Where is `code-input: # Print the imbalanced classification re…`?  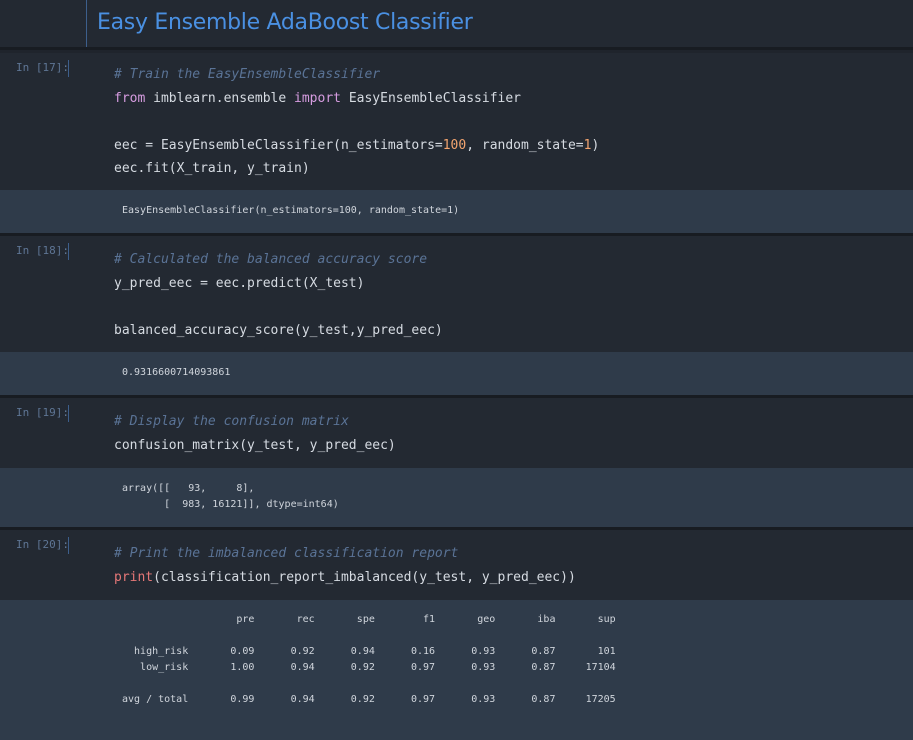 code-input: # Print the imbalanced classification re… is located at coordinates (345, 565).